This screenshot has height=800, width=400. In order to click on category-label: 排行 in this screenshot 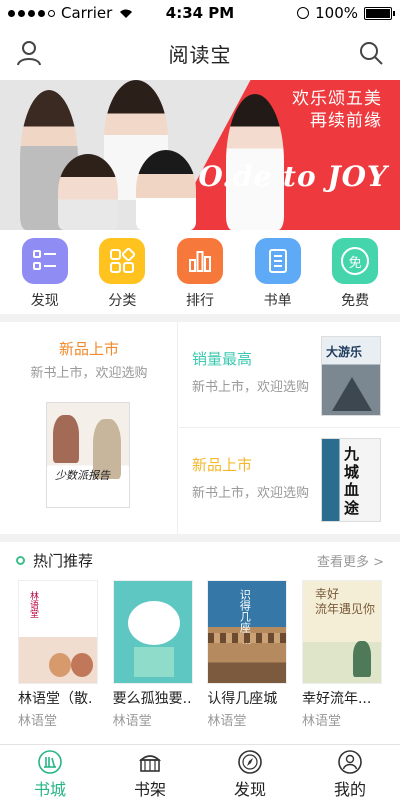, I will do `click(199, 301)`.